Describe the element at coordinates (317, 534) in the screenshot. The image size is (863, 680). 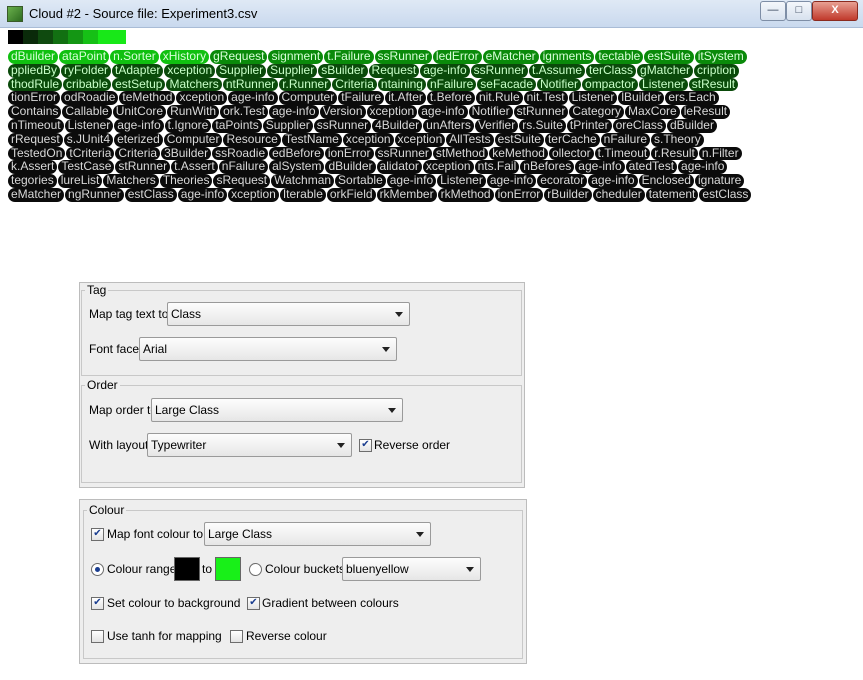
I see `map-font-colour-select: Large Class` at that location.